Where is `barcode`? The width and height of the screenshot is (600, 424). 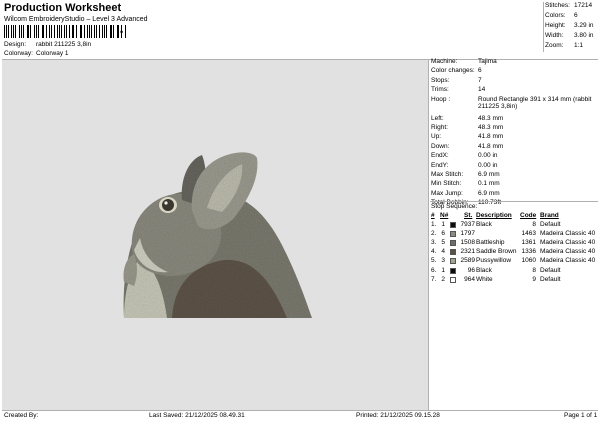
barcode is located at coordinates (65, 31).